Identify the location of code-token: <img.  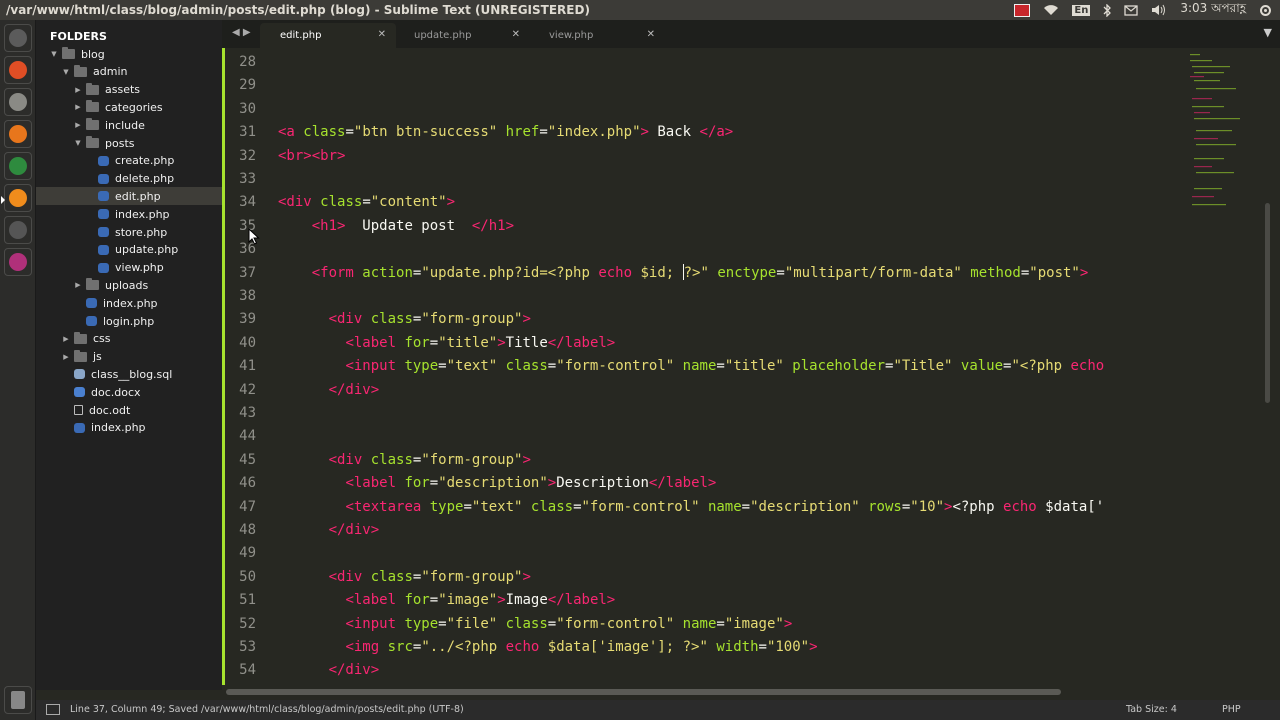
(366, 647).